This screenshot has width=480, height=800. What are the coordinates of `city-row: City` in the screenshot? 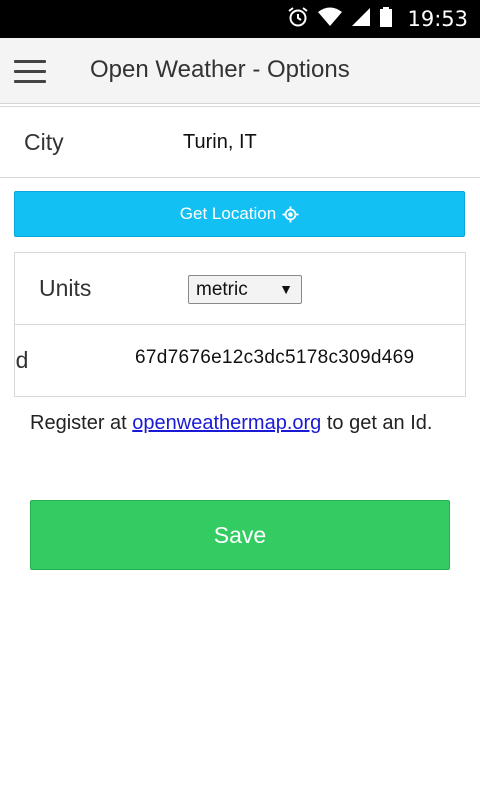 It's located at (240, 142).